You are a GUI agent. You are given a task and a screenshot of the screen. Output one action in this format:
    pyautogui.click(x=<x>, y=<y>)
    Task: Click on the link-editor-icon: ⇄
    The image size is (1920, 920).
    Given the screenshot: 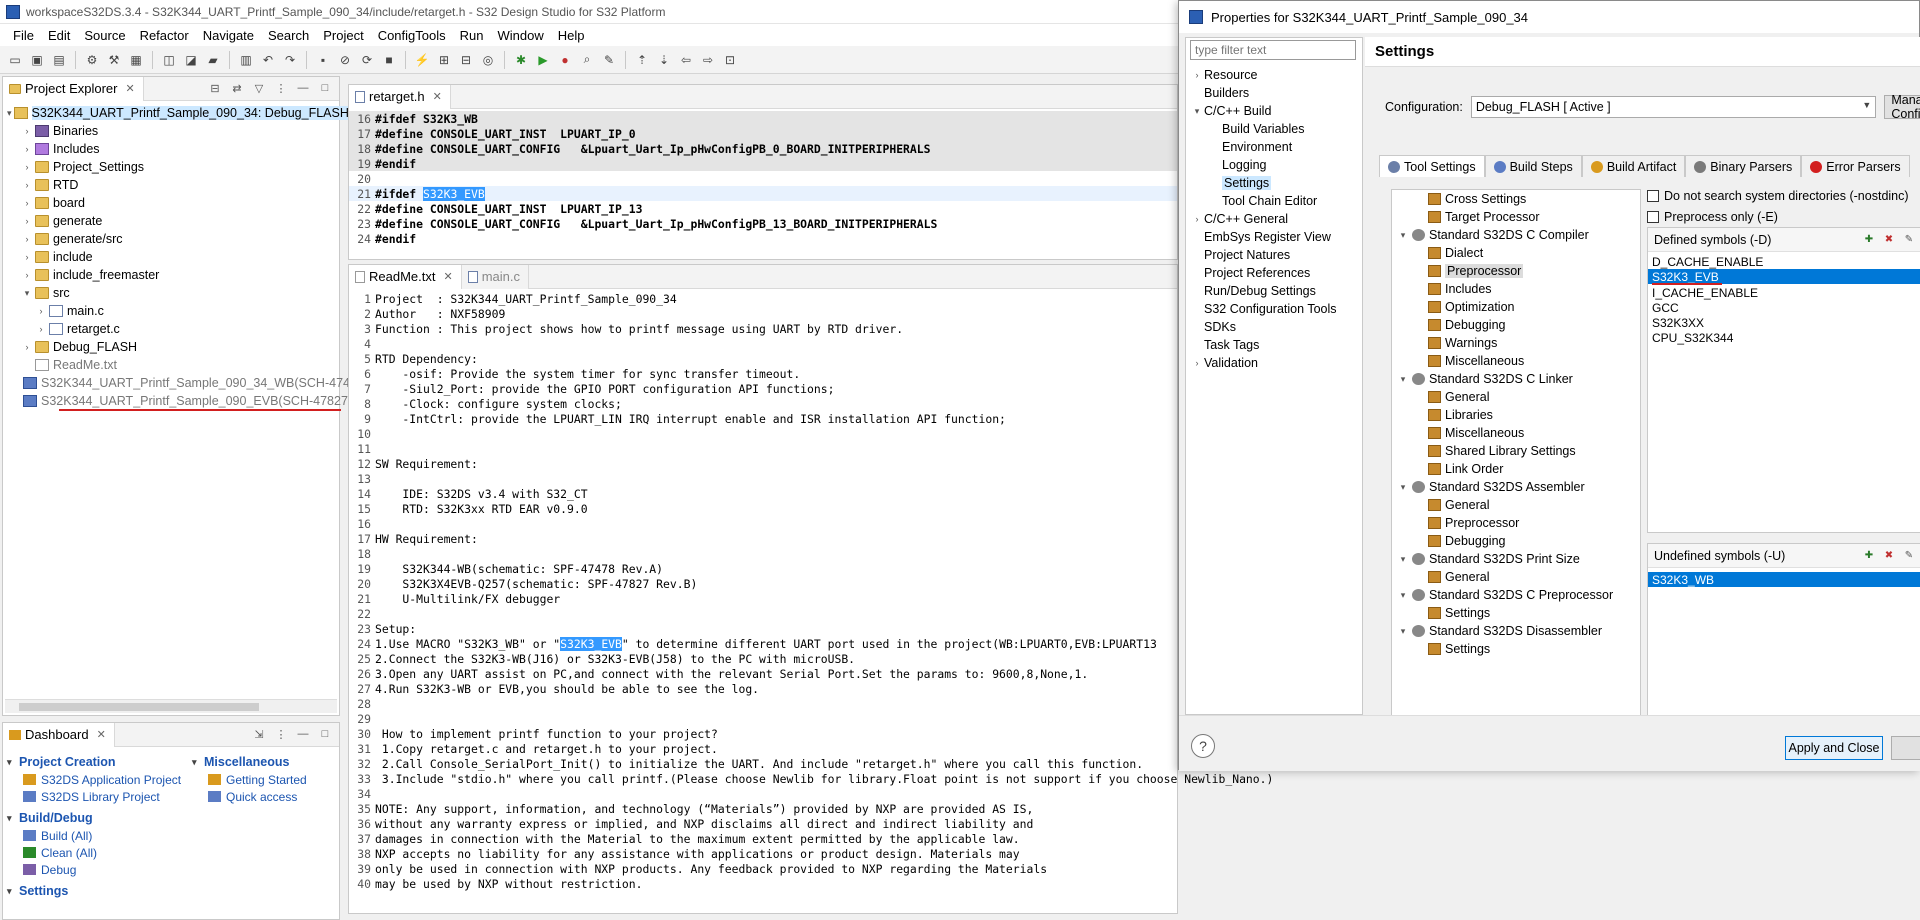 What is the action you would take?
    pyautogui.click(x=237, y=88)
    